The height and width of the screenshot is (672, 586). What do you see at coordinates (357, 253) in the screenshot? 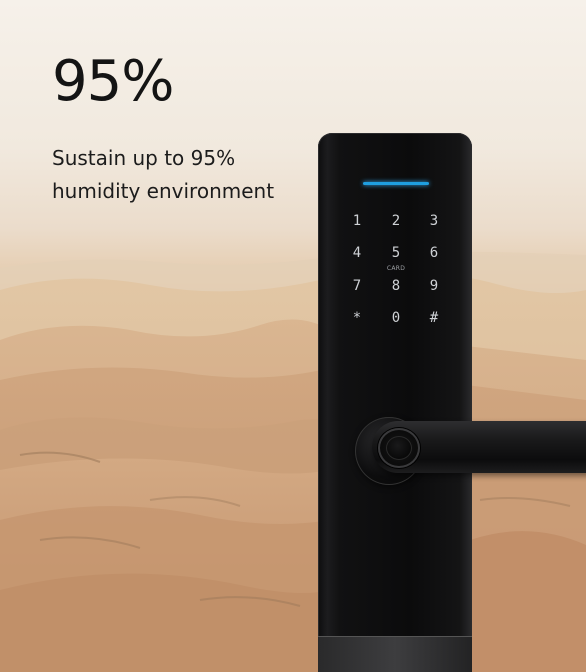
I see `keypad-key-4: 4` at bounding box center [357, 253].